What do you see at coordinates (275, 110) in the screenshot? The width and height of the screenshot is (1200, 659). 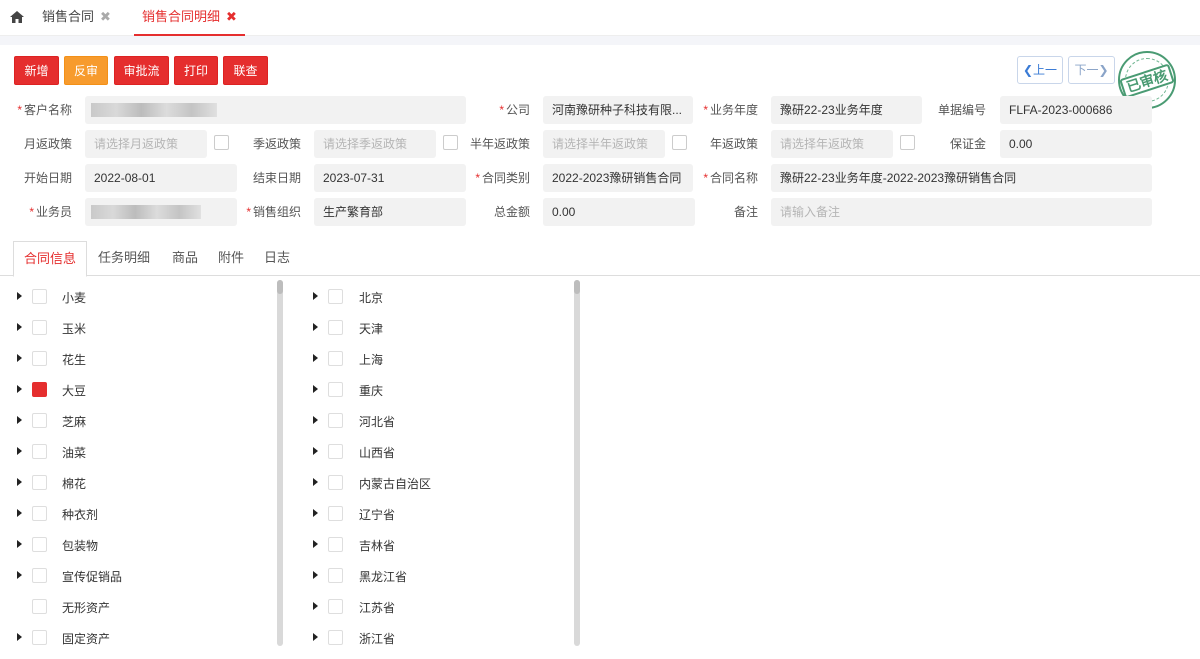 I see `customer-name-field` at bounding box center [275, 110].